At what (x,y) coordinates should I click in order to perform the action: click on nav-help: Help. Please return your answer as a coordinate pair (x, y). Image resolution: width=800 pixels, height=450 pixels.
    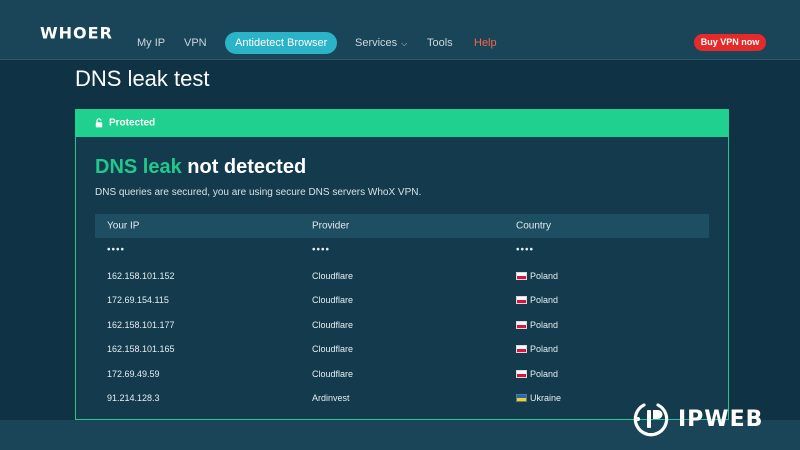
    Looking at the image, I should click on (485, 43).